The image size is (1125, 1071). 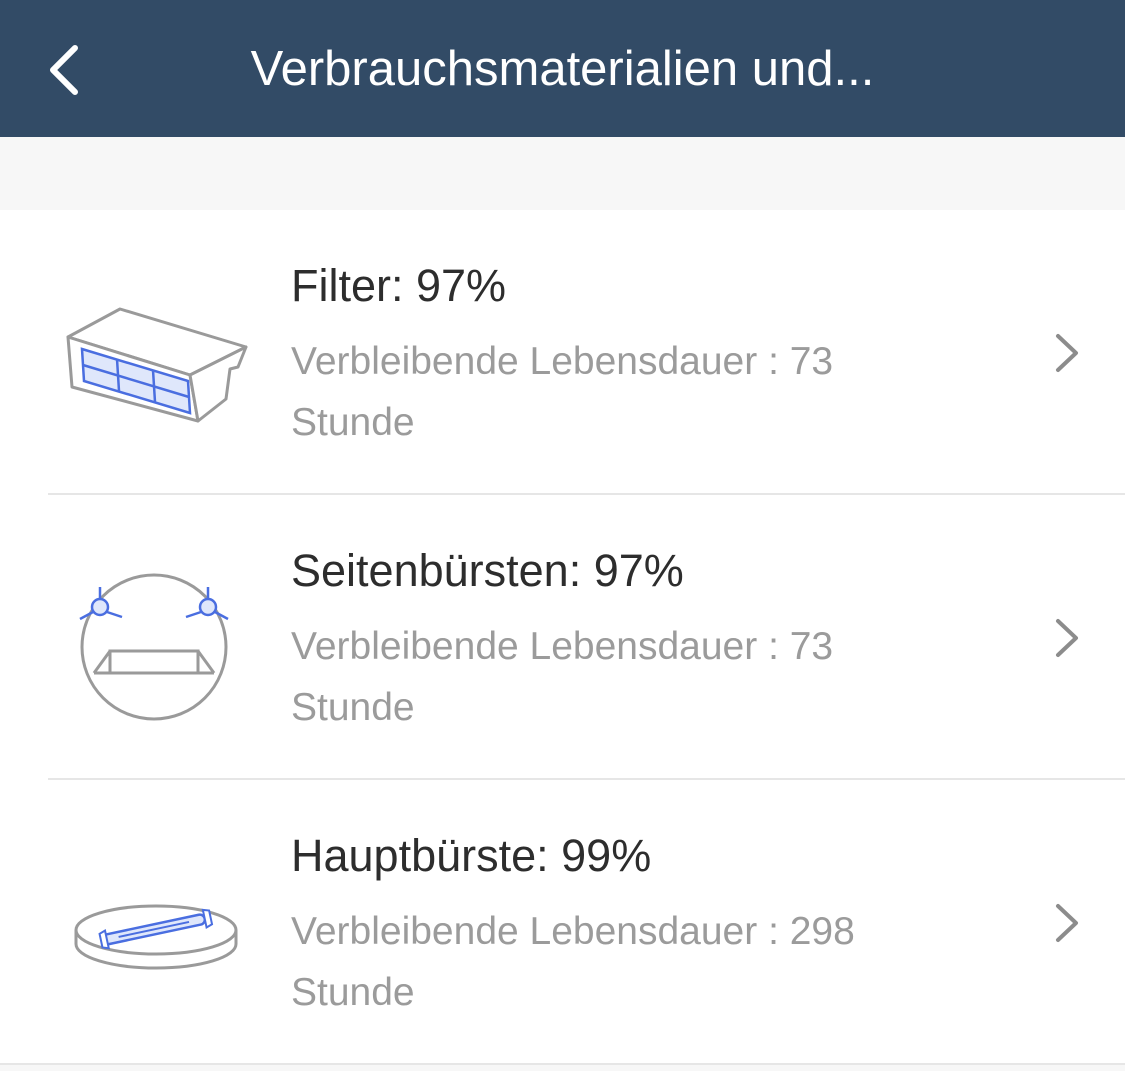 What do you see at coordinates (471, 855) in the screenshot?
I see `main-brush-title: Hauptbürste: 99%` at bounding box center [471, 855].